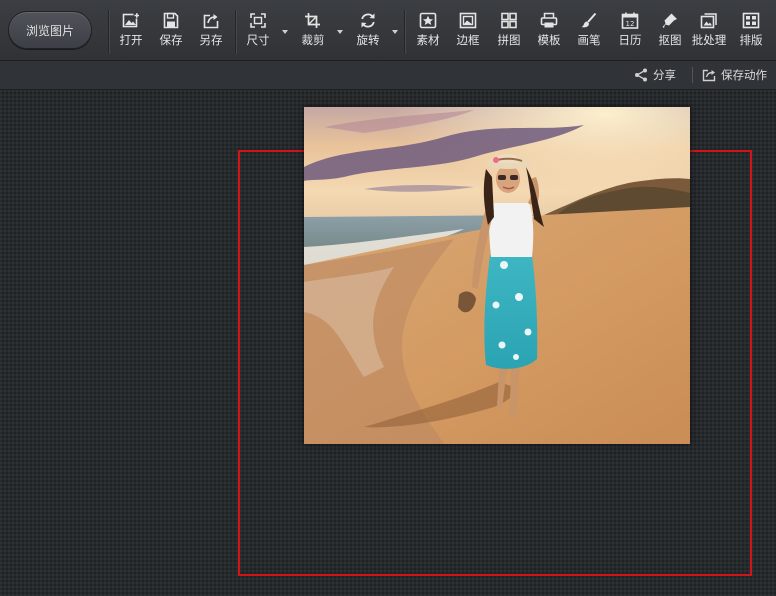  I want to click on batch-button: 批处理, so click(709, 34).